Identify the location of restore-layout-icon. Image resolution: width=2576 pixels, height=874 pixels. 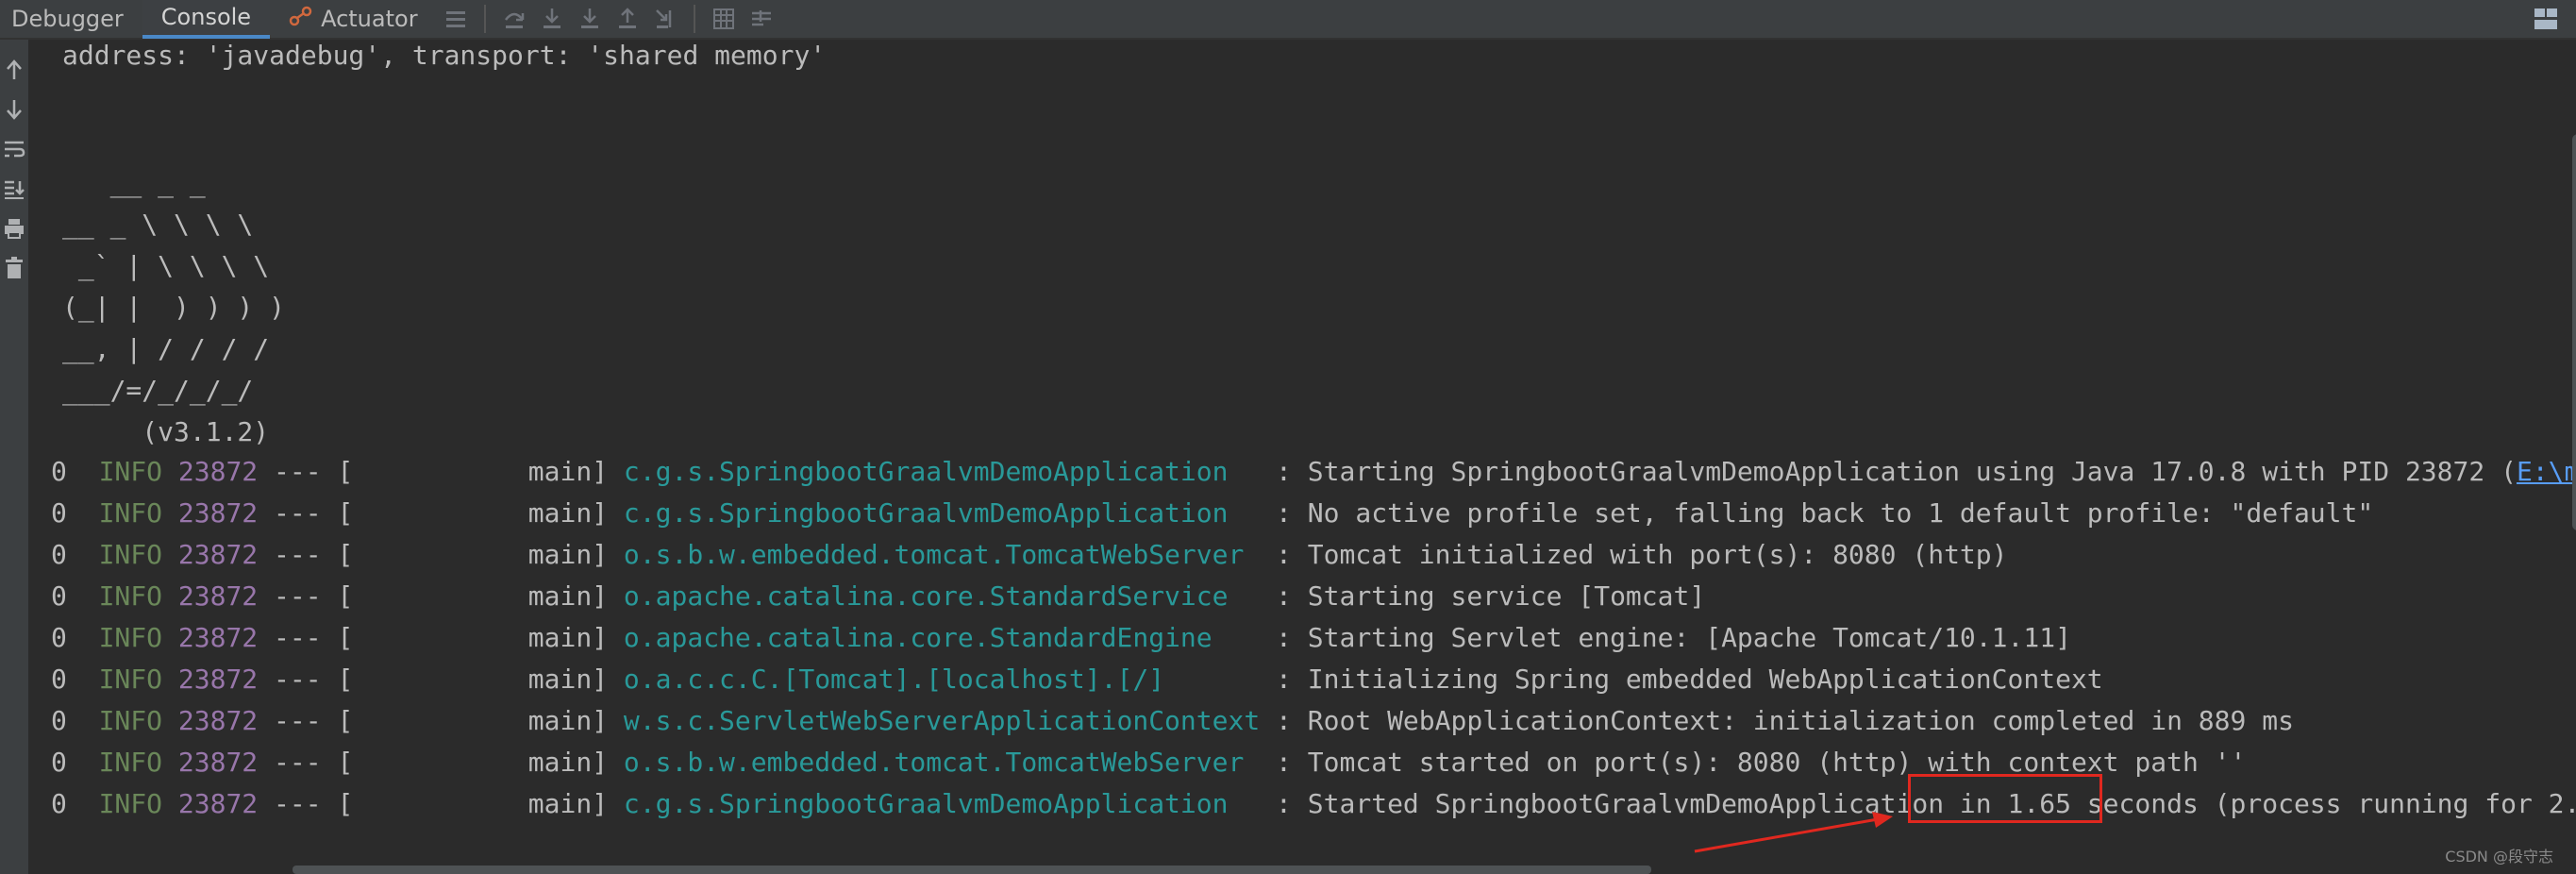
(456, 19).